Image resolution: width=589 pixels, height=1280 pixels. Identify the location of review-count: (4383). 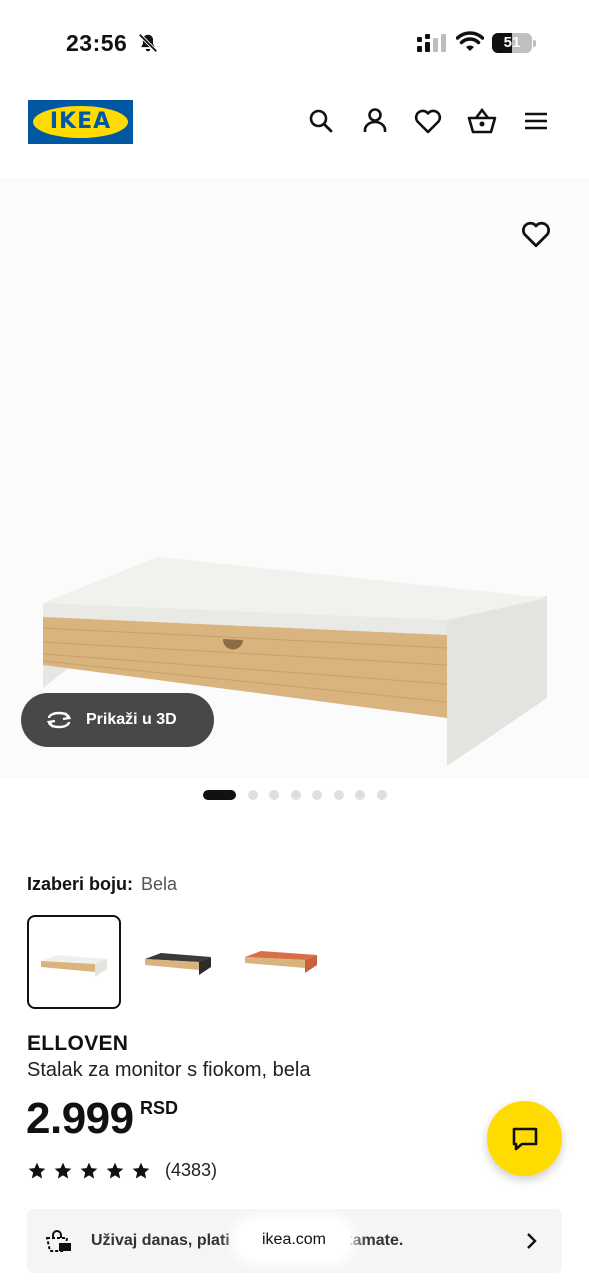
(191, 1170).